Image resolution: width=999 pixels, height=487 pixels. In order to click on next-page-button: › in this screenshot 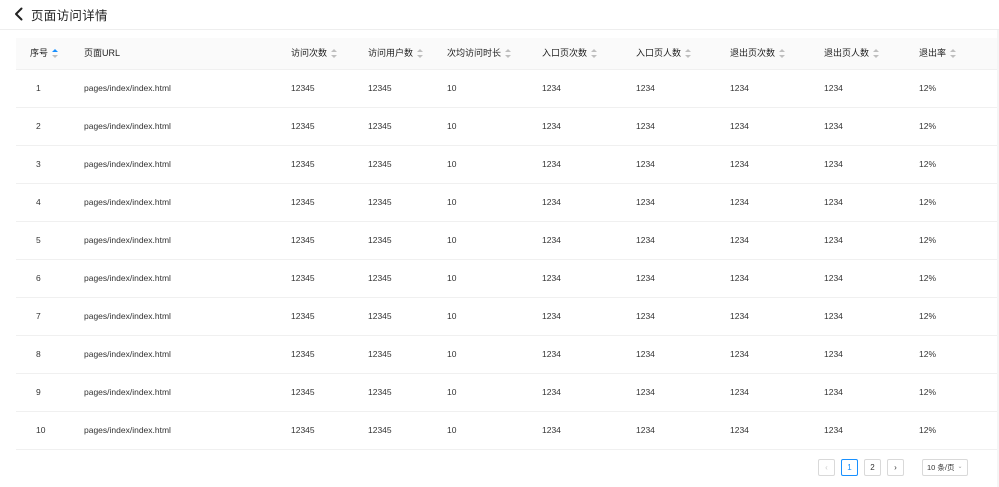, I will do `click(895, 467)`.